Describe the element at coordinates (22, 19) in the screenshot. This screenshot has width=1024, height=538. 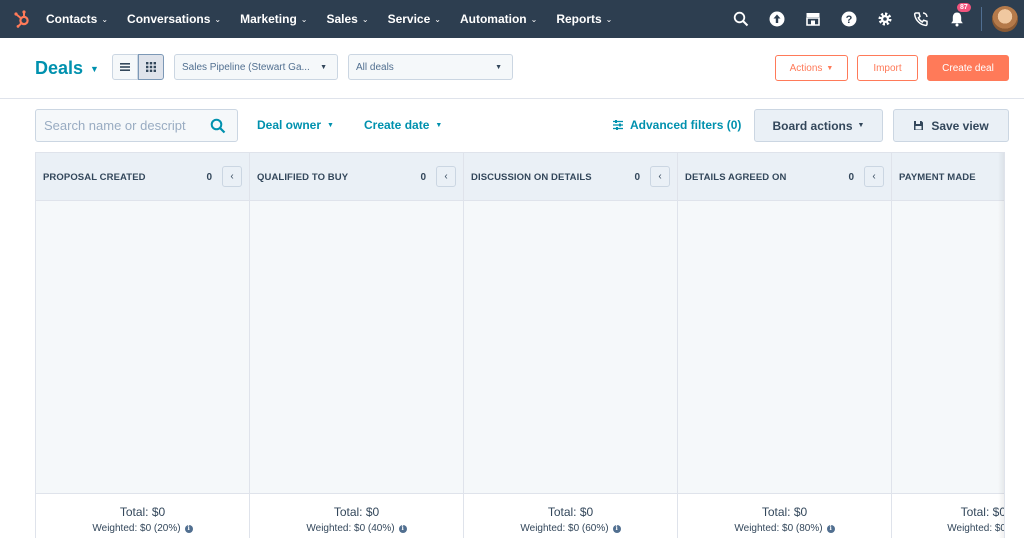
I see `hubspot-logo-icon` at that location.